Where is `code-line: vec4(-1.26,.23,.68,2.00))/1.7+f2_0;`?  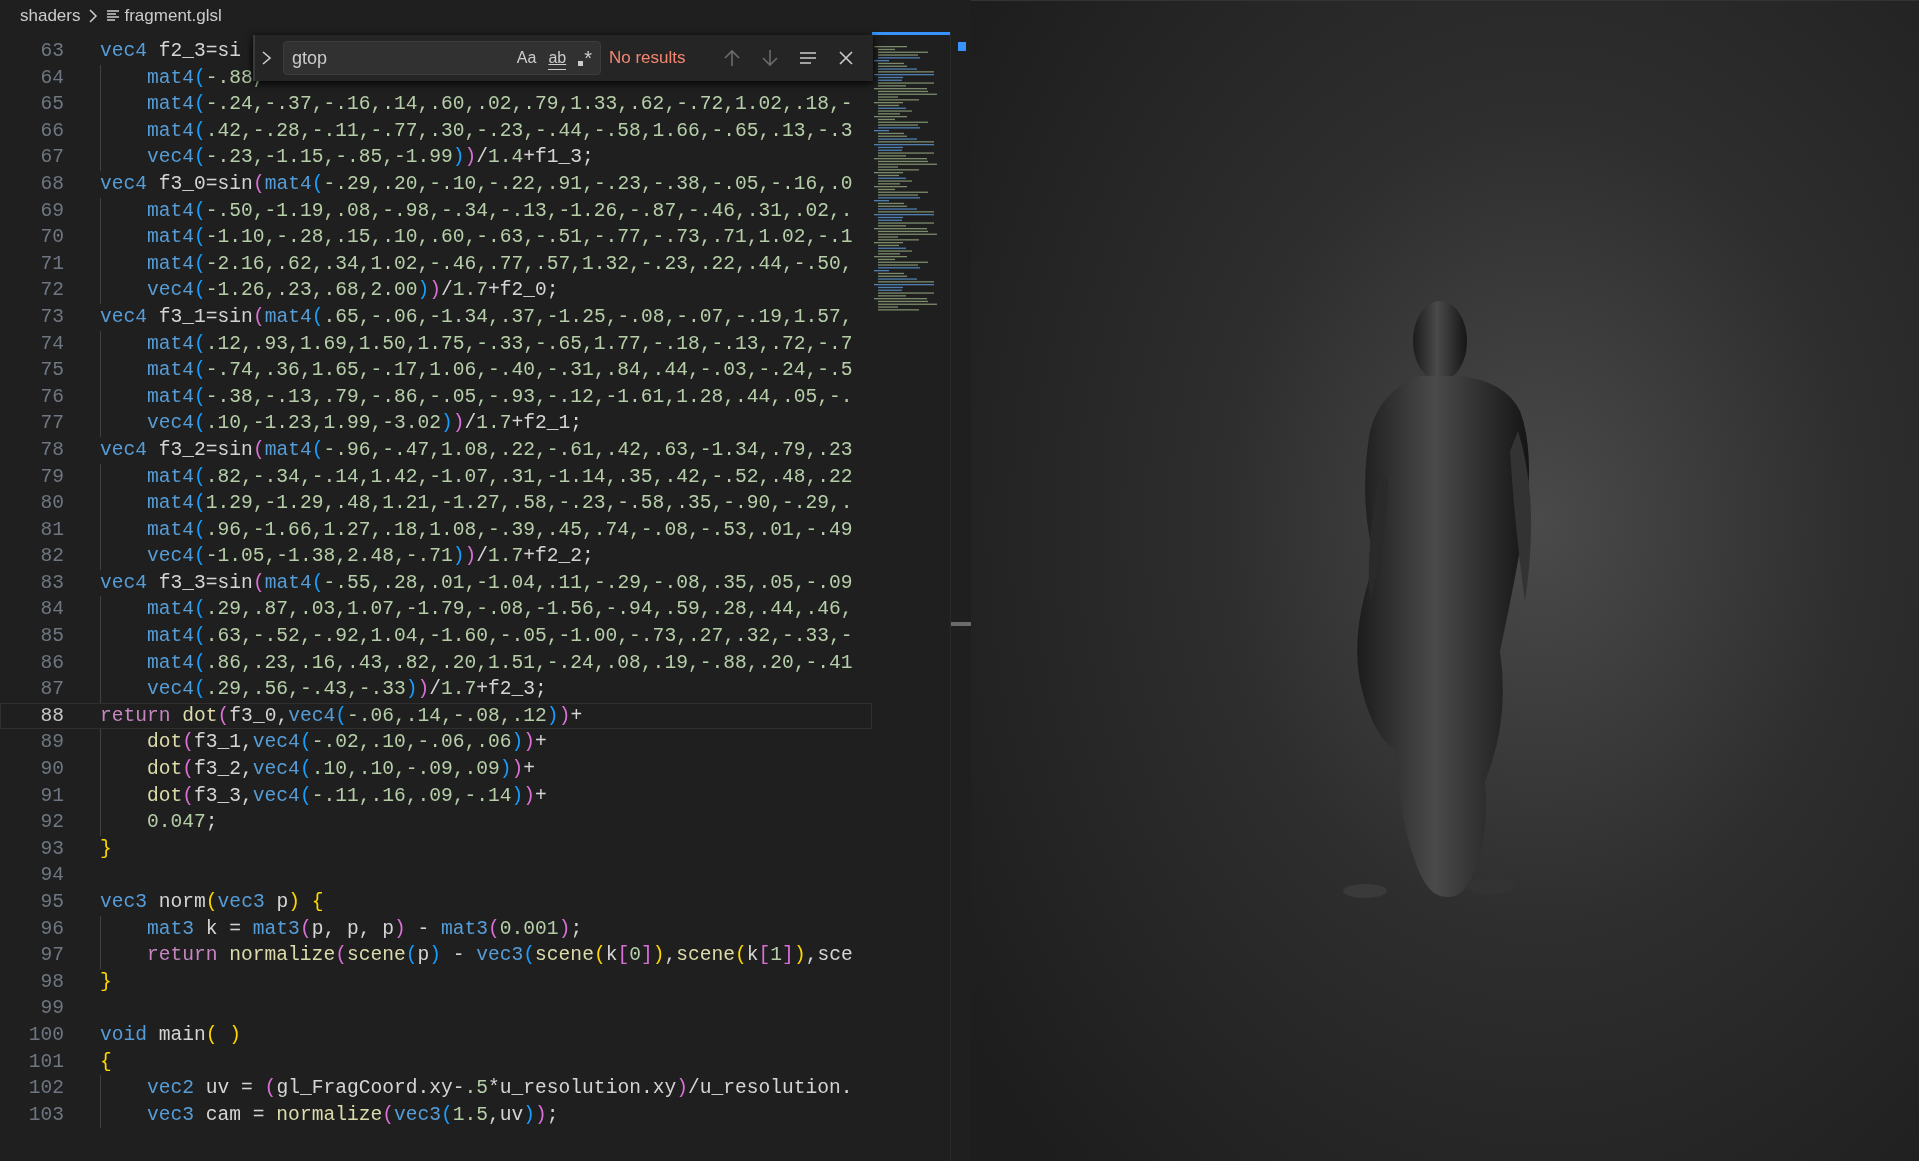
code-line: vec4(-1.26,.23,.68,2.00))/1.7+f2_0; is located at coordinates (353, 291).